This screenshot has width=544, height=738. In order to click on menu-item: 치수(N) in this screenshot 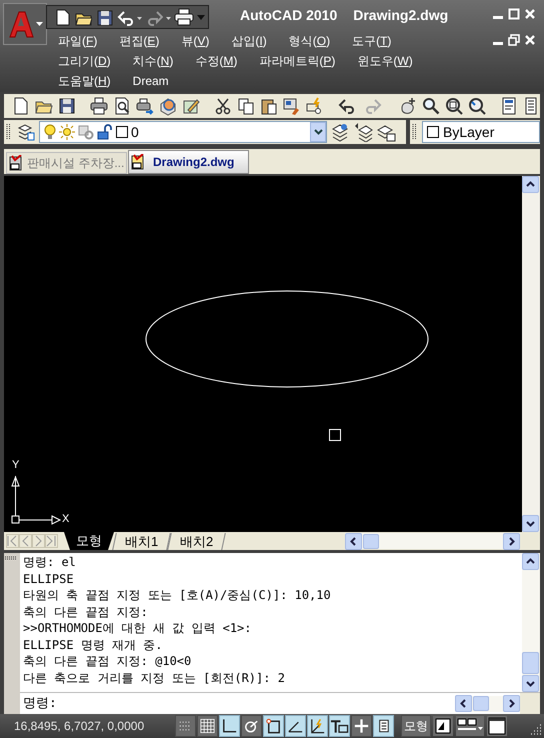, I will do `click(153, 61)`.